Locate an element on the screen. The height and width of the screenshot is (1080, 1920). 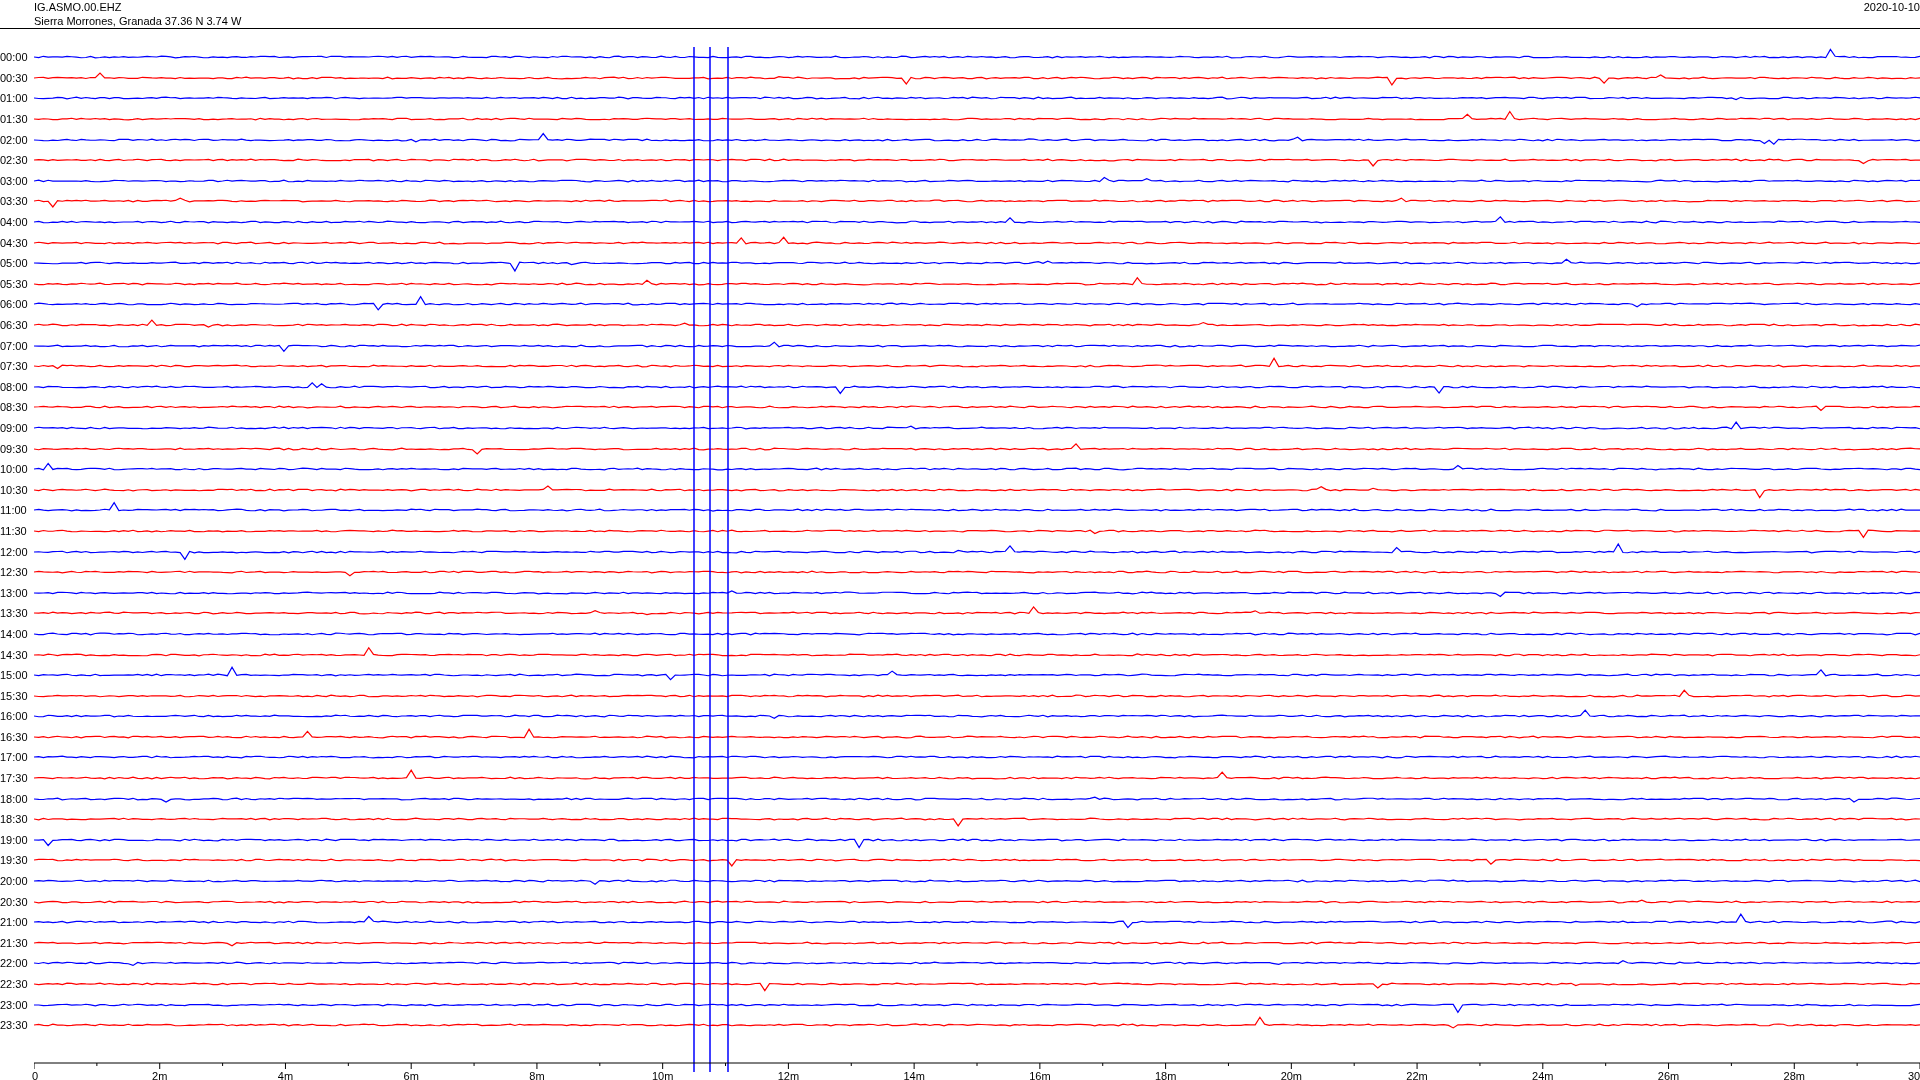
time-label: 05:30 is located at coordinates (14, 283).